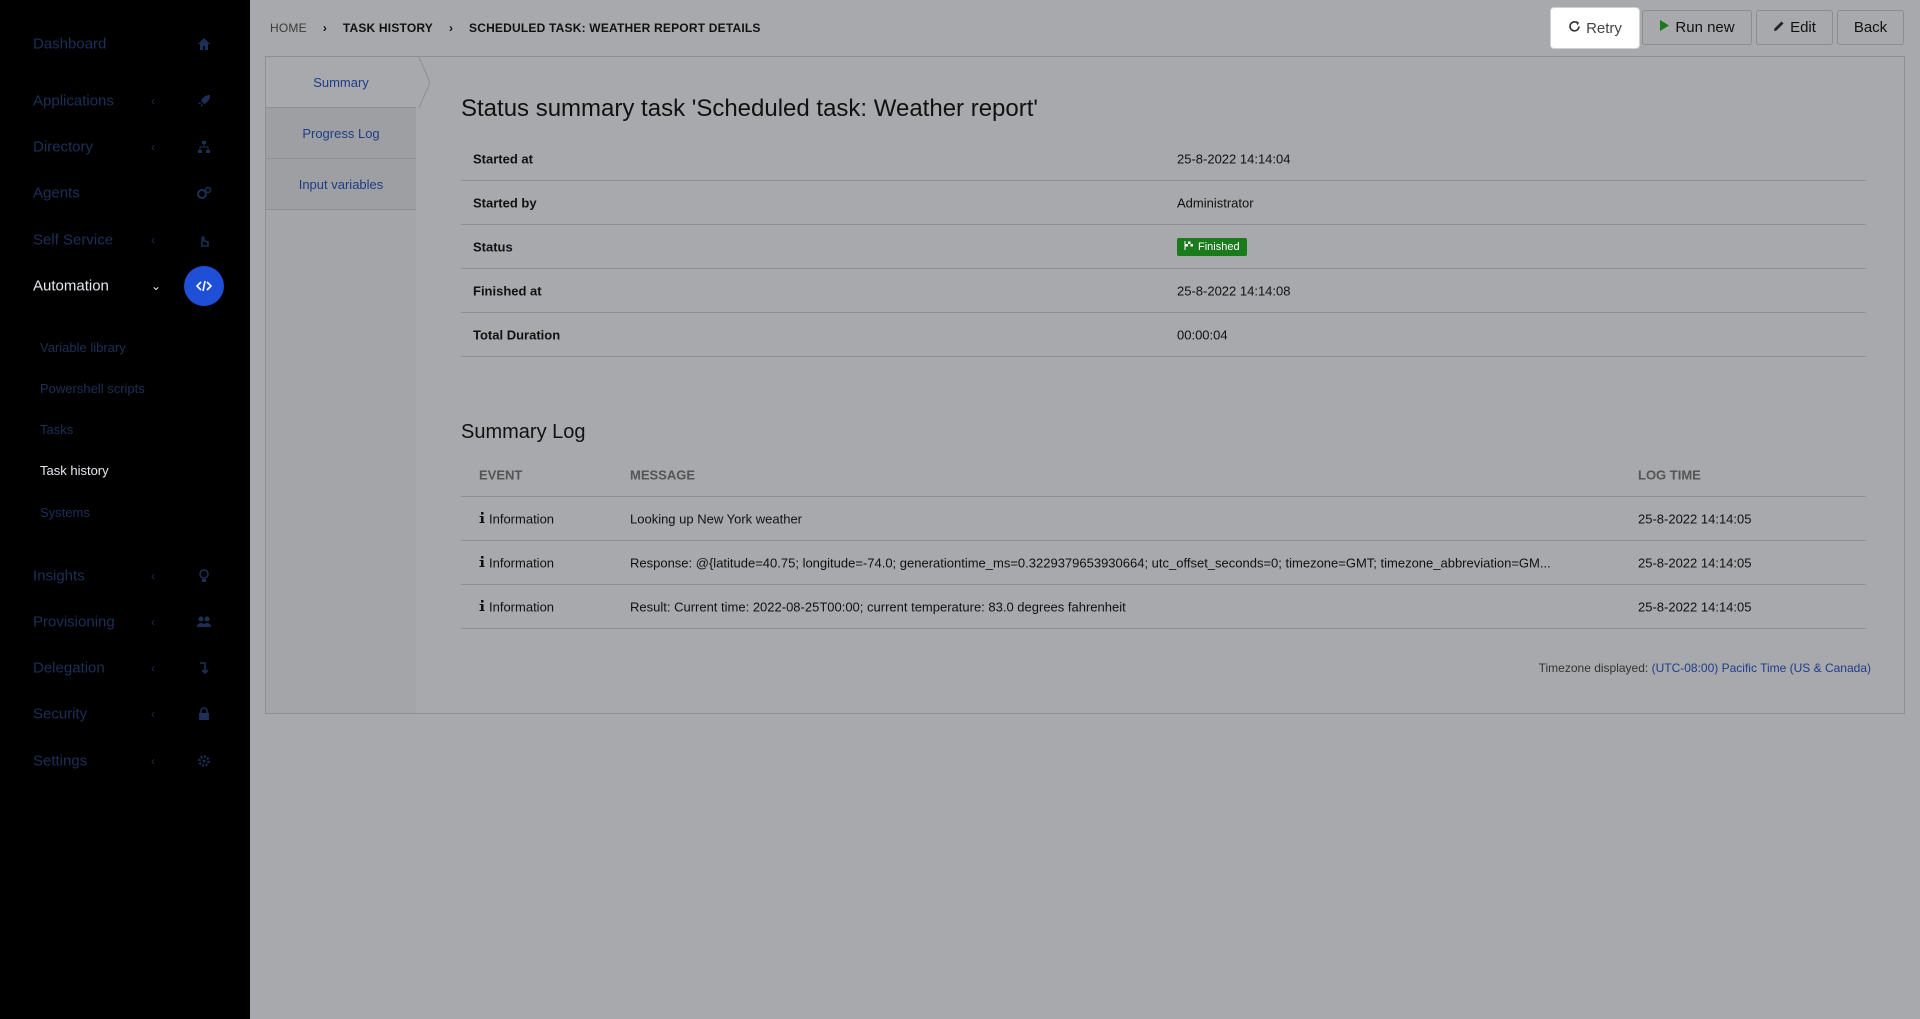 The height and width of the screenshot is (1019, 1920). Describe the element at coordinates (125, 622) in the screenshot. I see `sidebar-item-provisioning: Provisioning ‹` at that location.